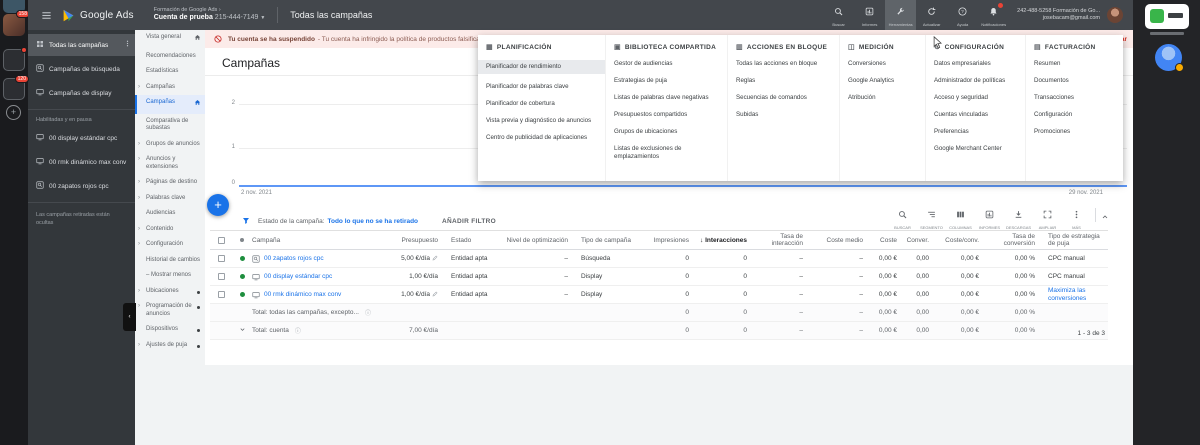 The image size is (1200, 445). I want to click on column-header-campana: Campaña, so click(315, 240).